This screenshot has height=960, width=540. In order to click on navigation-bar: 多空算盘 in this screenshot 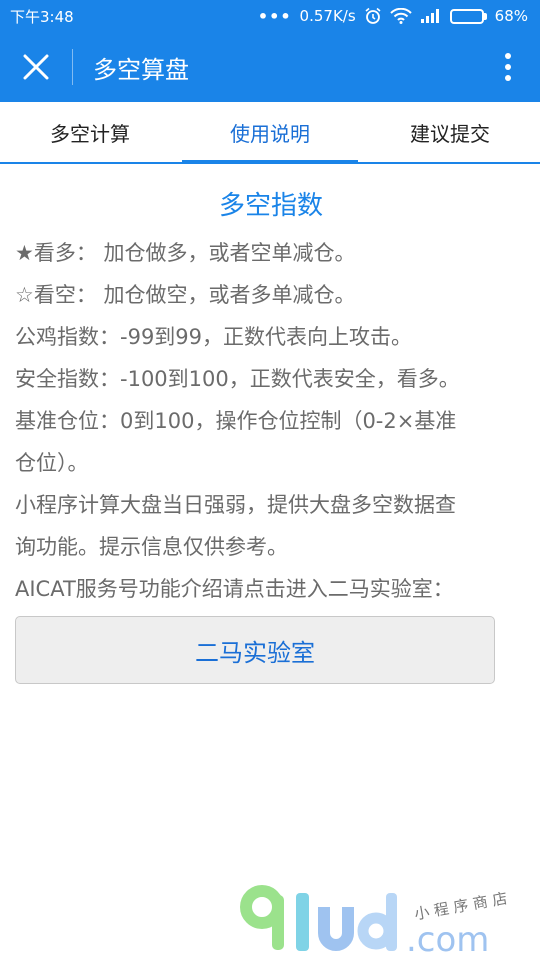, I will do `click(270, 67)`.